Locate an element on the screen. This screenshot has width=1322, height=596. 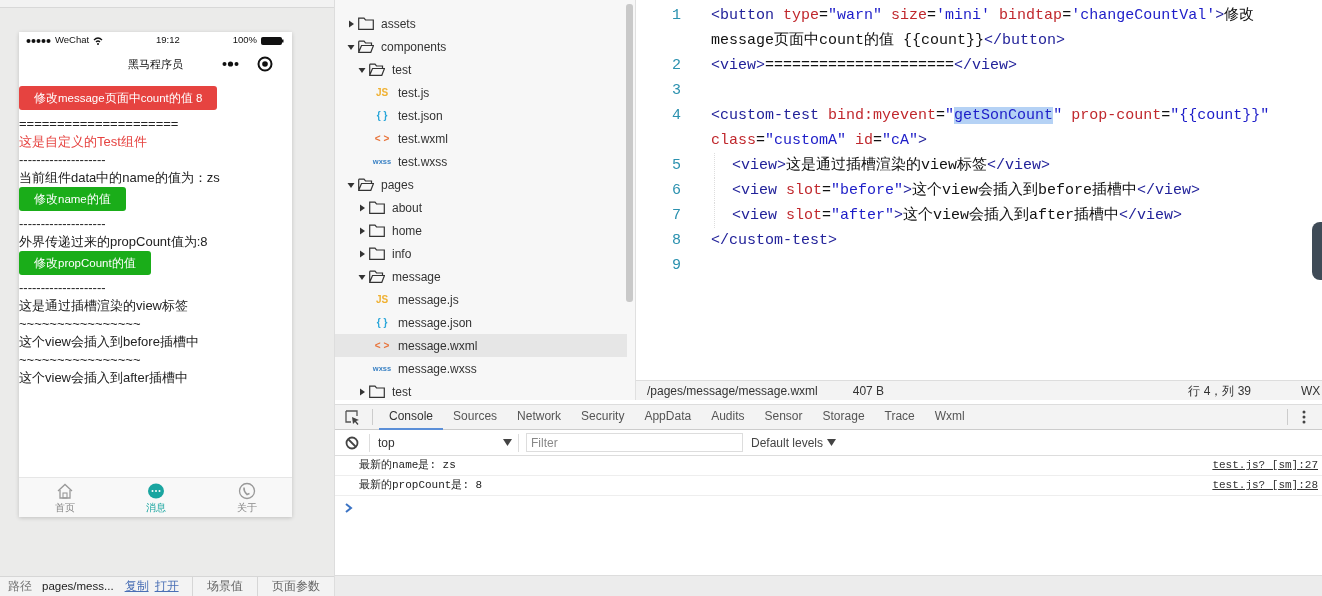
clock-time: 19:12 is located at coordinates (168, 40).